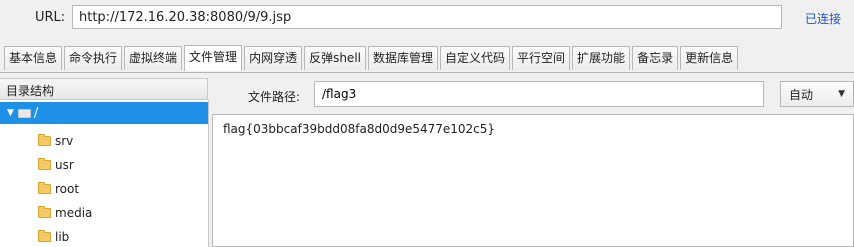  I want to click on tree-item-label: usr, so click(64, 165).